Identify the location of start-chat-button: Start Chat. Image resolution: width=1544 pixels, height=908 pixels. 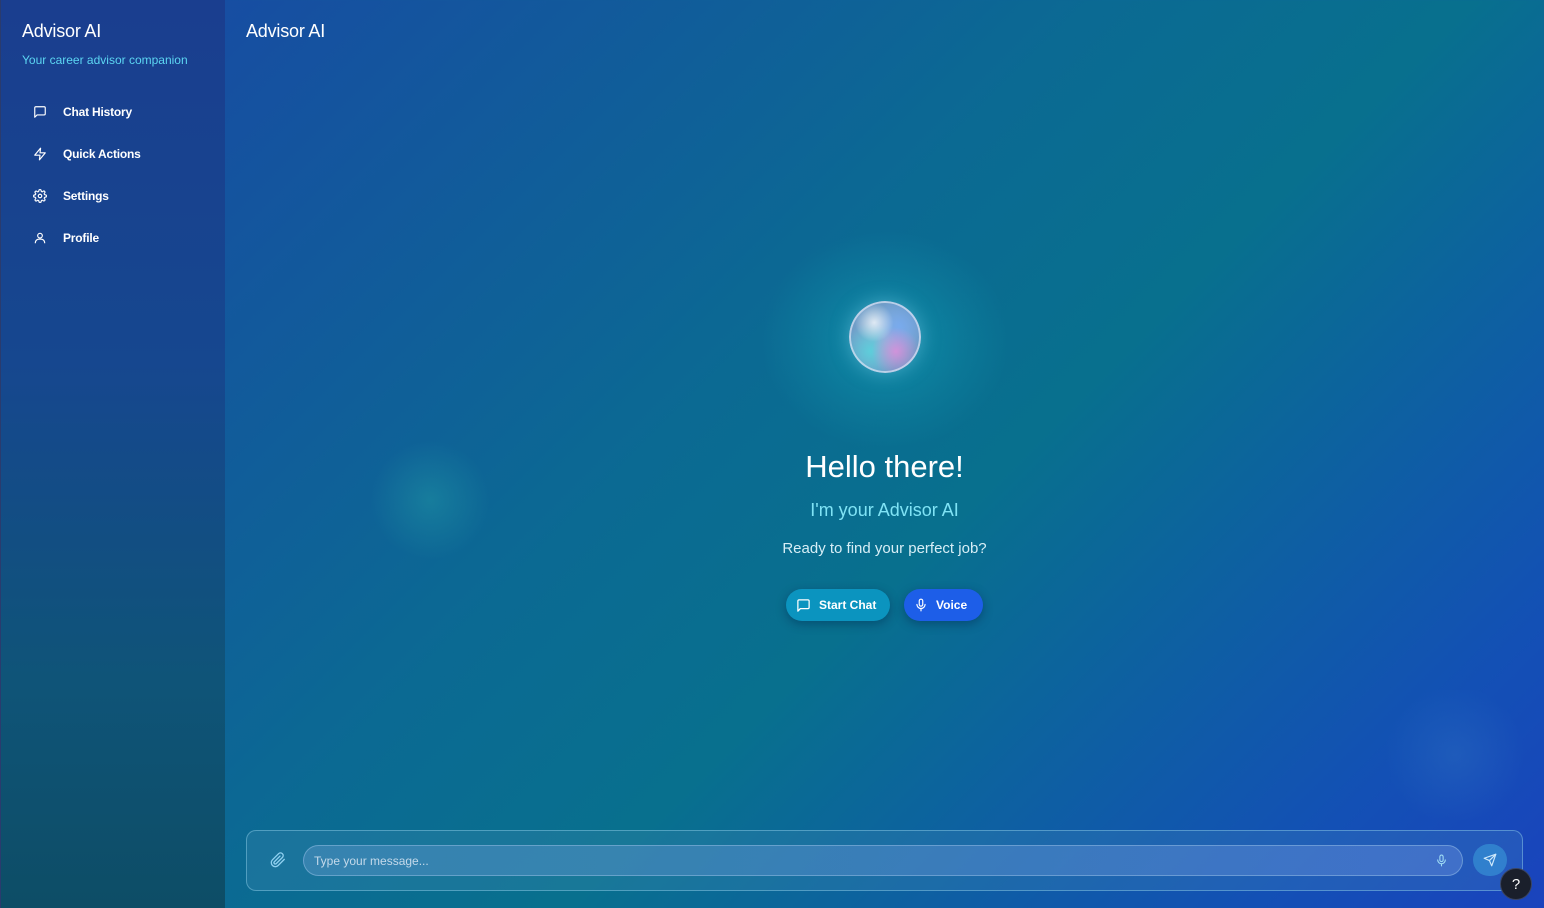
(838, 605).